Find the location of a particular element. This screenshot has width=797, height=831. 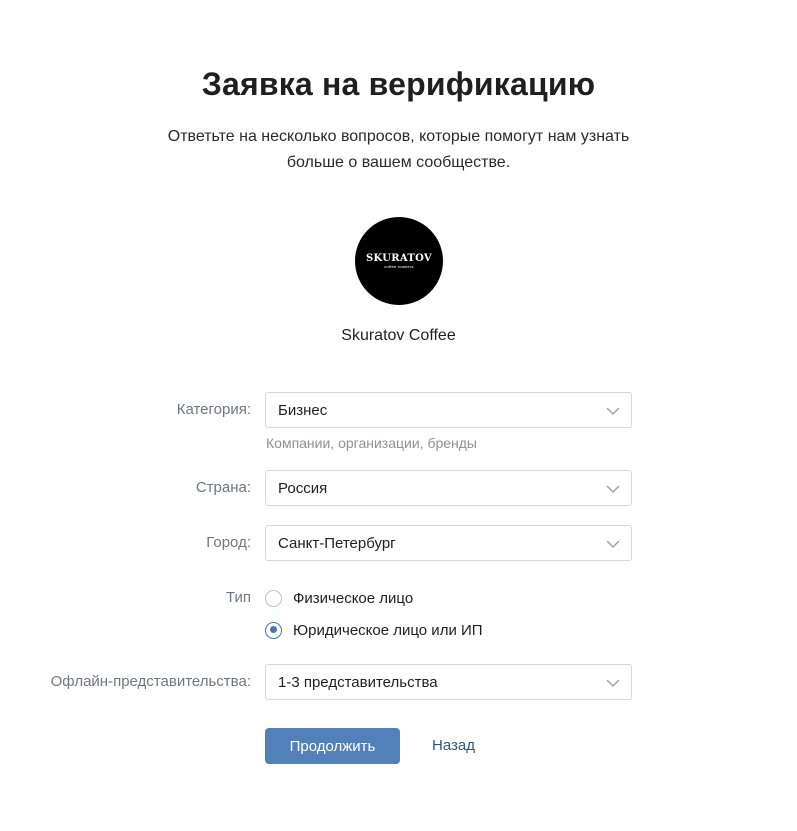

avatar-brand-text: SKURATOV is located at coordinates (399, 258).